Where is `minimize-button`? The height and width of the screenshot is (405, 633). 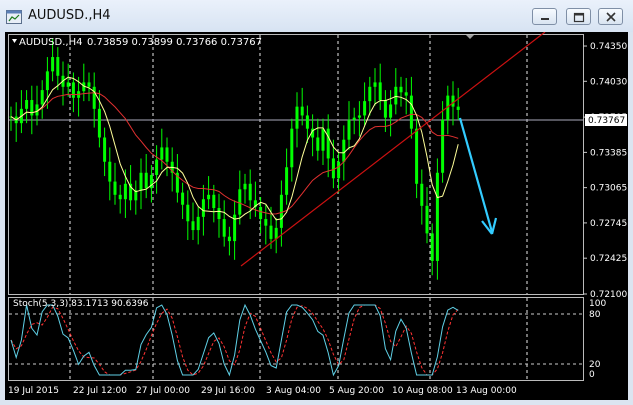 minimize-button is located at coordinates (544, 16).